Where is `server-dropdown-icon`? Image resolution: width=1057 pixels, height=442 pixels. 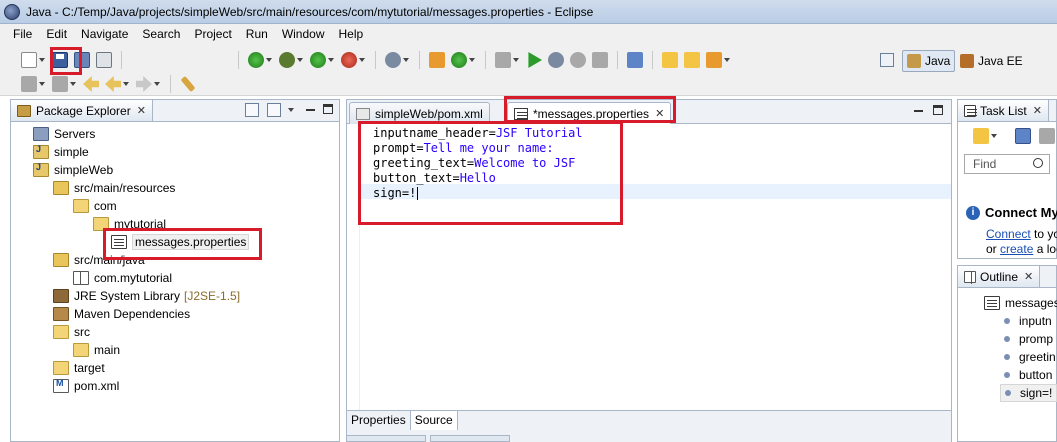
server-dropdown-icon is located at coordinates (269, 60).